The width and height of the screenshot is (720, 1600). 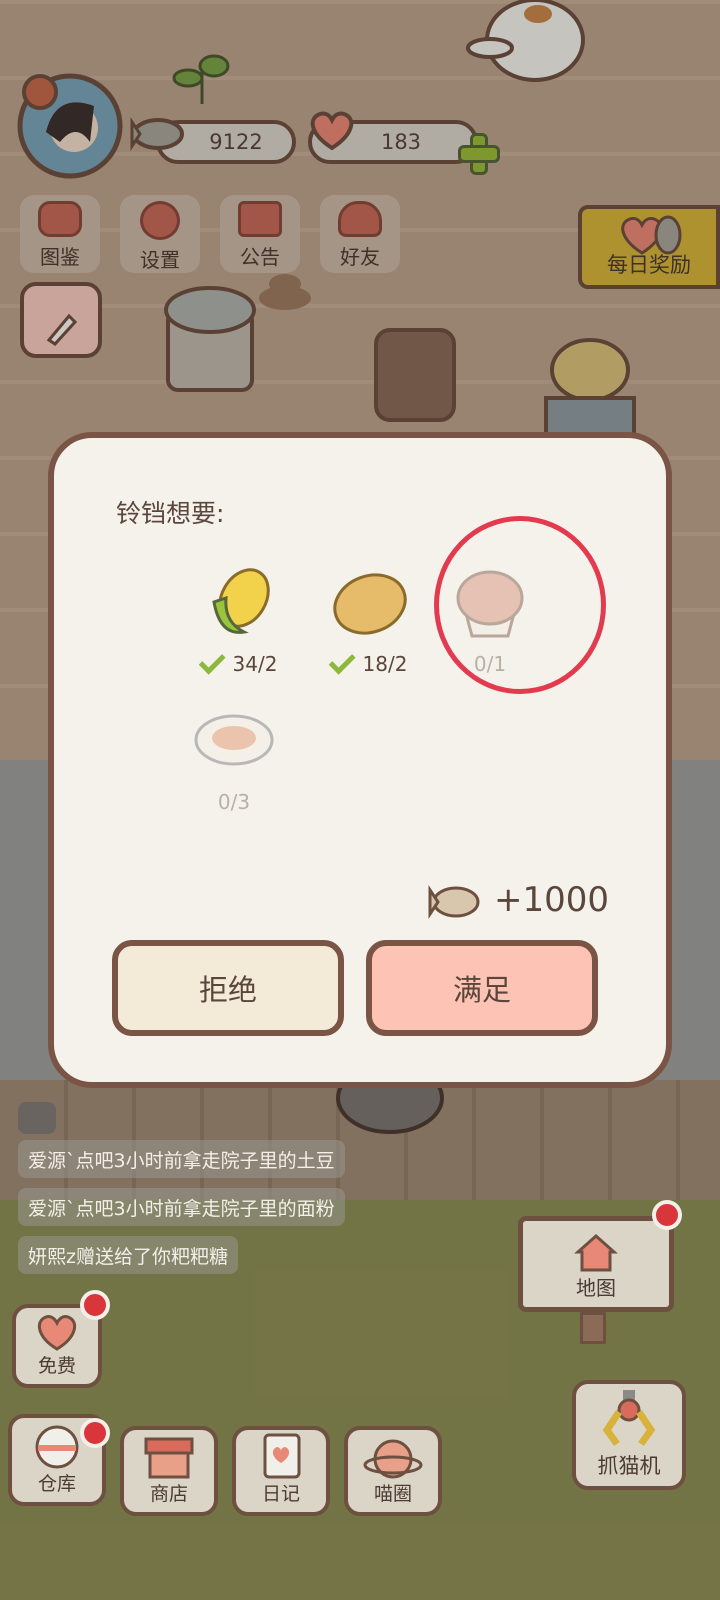 I want to click on request-item-potato: 18/2, so click(x=370, y=619).